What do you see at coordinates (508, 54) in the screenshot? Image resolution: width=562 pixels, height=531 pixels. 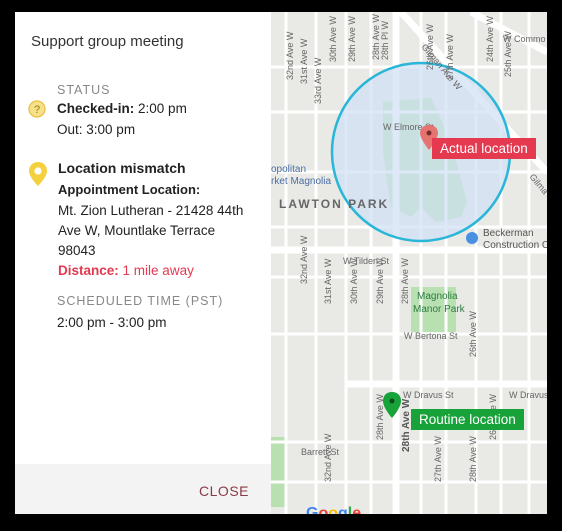 I see `street-label: 25th Ave W` at bounding box center [508, 54].